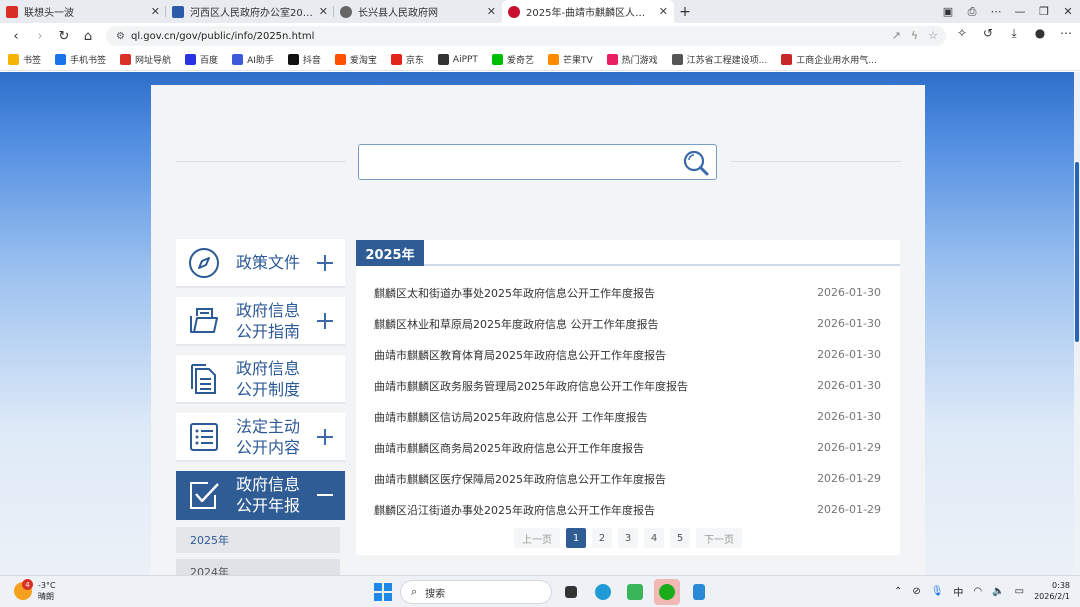 The height and width of the screenshot is (607, 1080). Describe the element at coordinates (260, 321) in the screenshot. I see `sidebar-item: 政府信息 公开指南` at that location.